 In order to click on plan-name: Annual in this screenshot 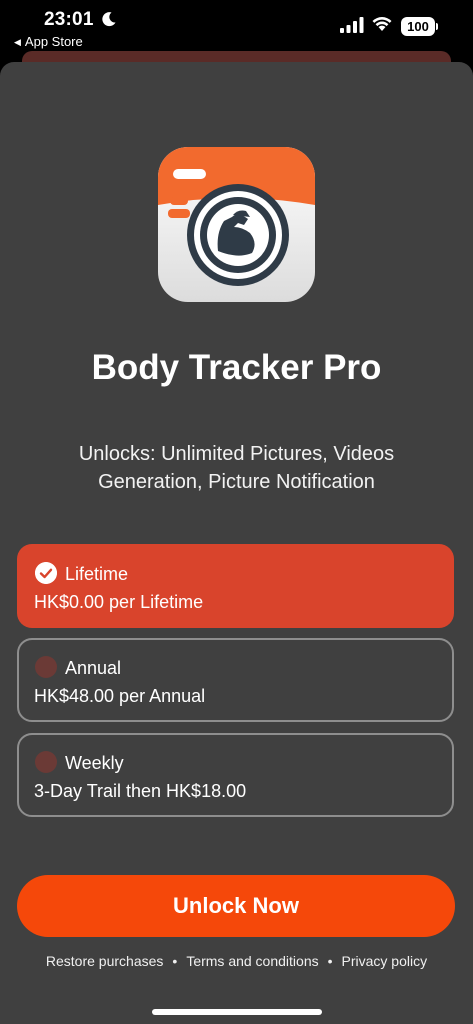, I will do `click(93, 668)`.